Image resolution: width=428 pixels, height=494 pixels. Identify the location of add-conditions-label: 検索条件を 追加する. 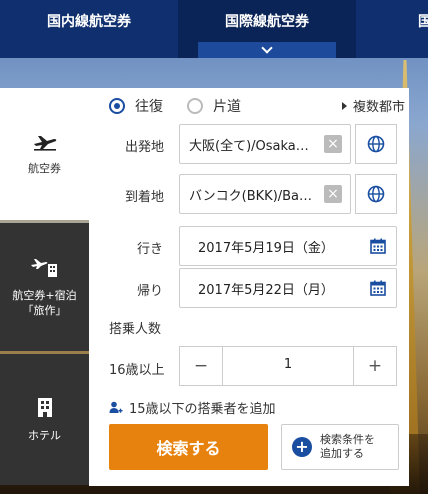
(347, 447).